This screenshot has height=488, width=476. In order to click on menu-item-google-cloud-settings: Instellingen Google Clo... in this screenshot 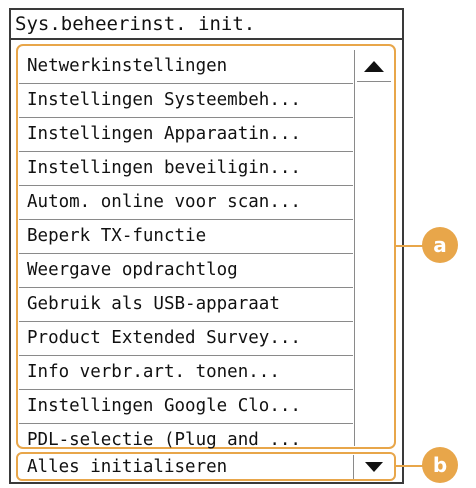, I will do `click(186, 407)`.